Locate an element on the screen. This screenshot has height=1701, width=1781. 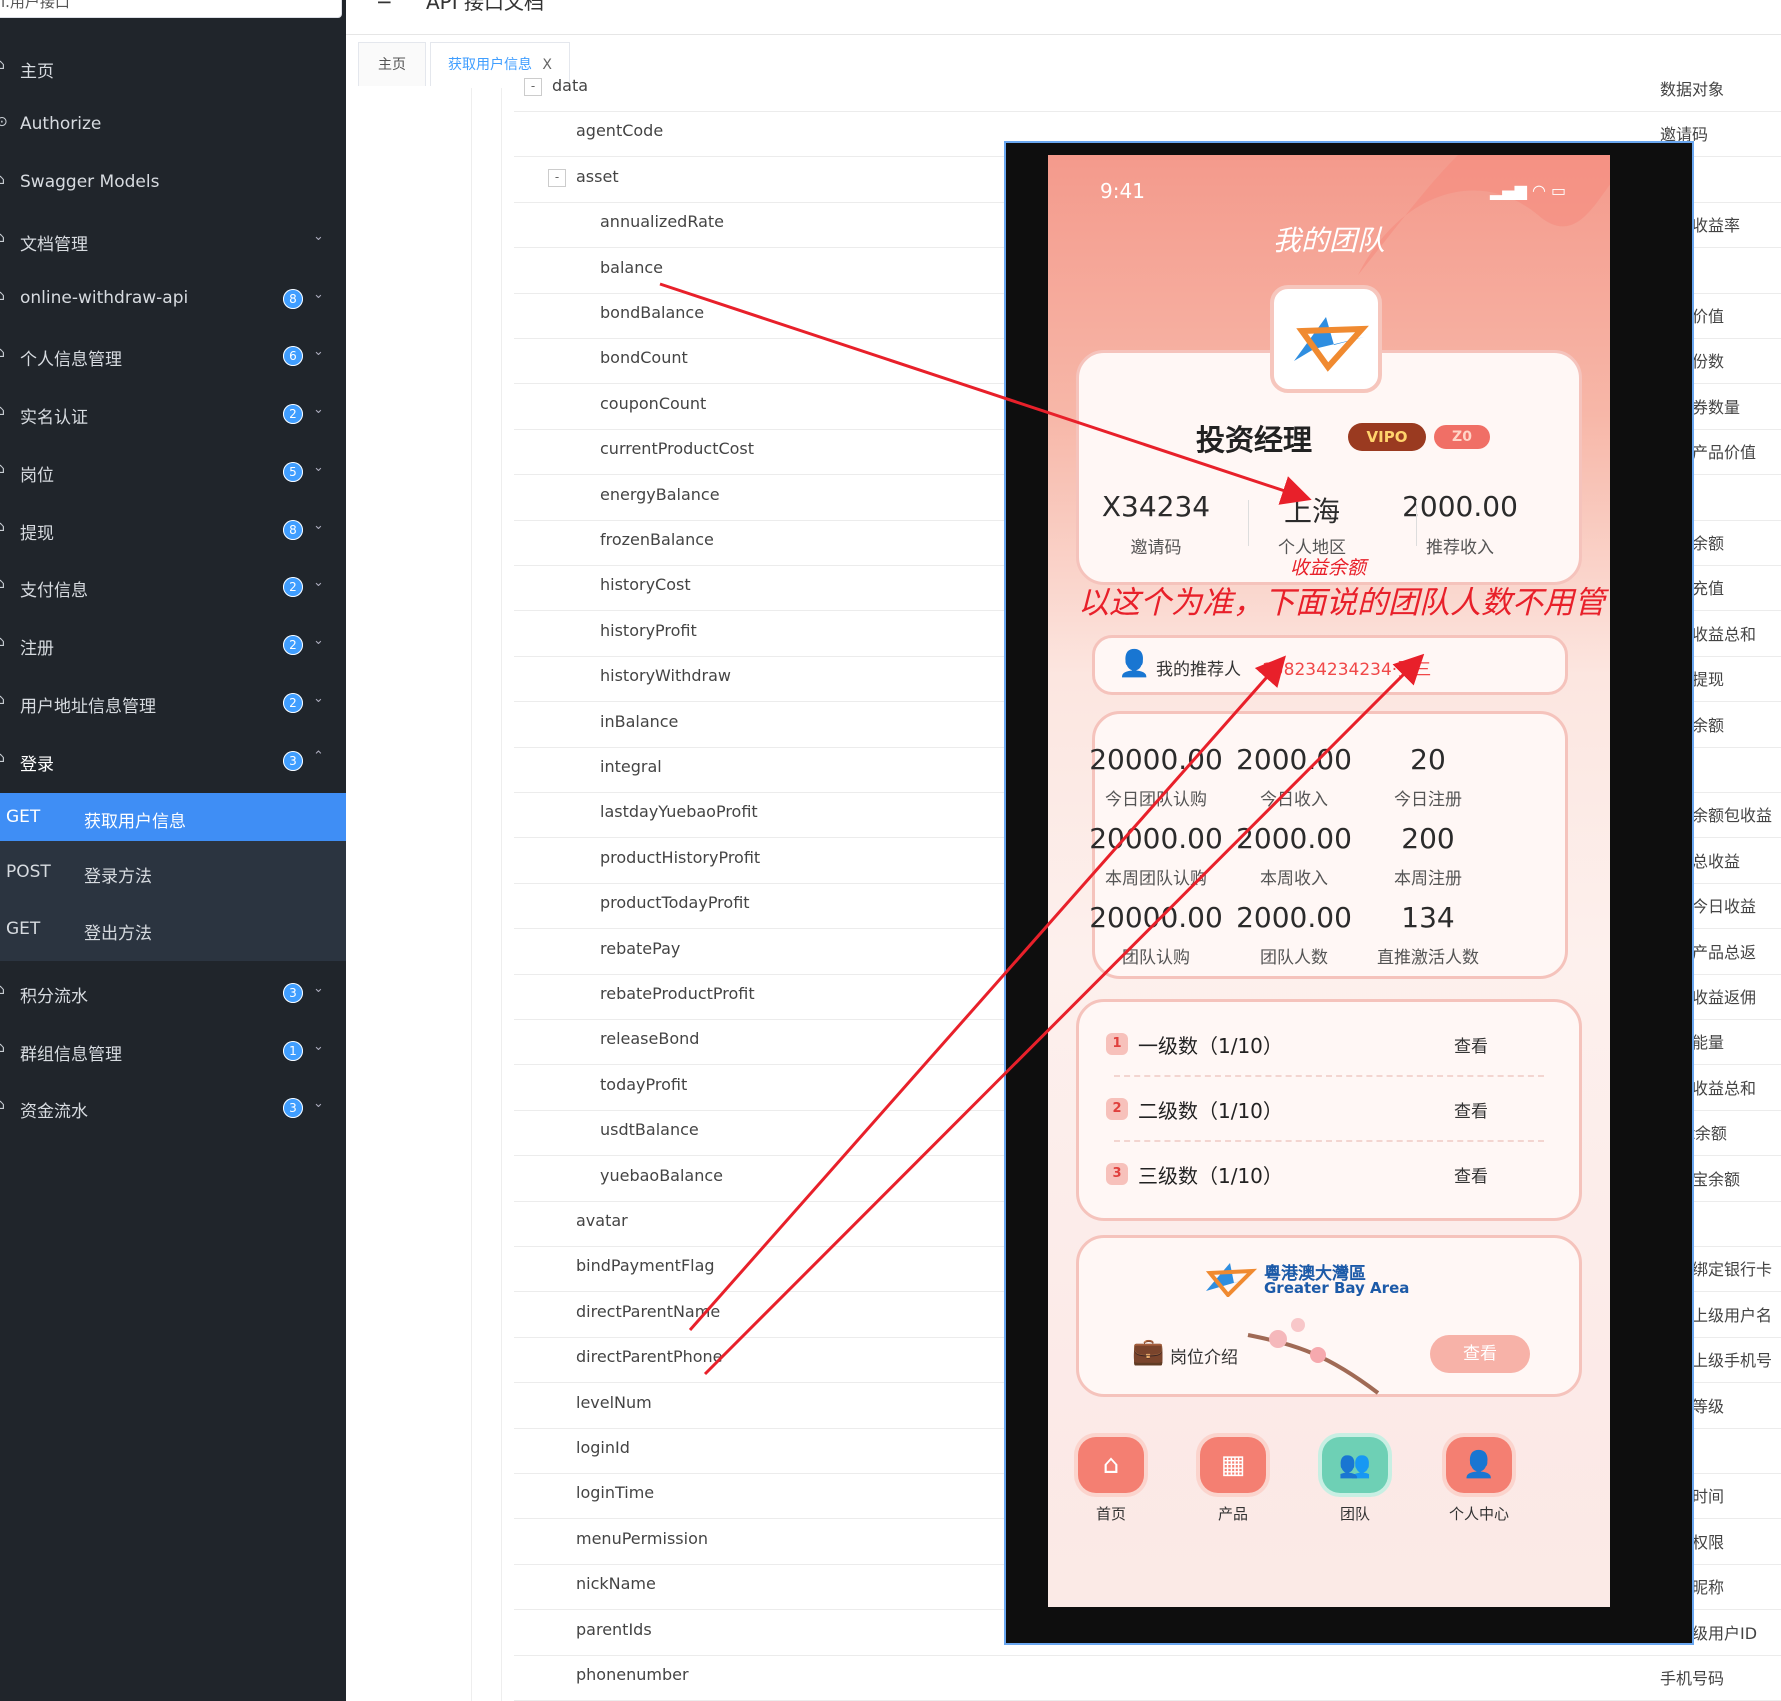
arrow-parent-name is located at coordinates (987, 993).